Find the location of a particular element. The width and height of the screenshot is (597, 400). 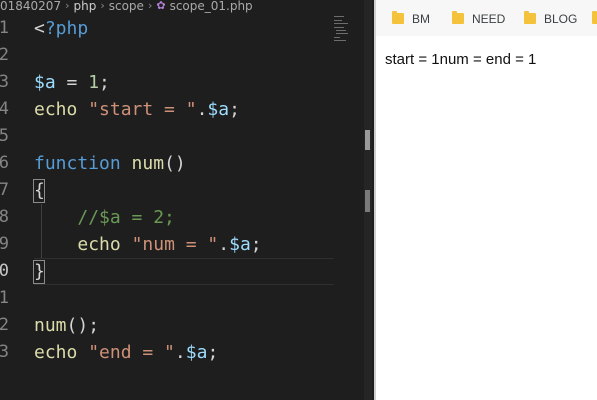

breadcrumb: 01840207 › php › scope › ✿ scope_01.php is located at coordinates (187, 7).